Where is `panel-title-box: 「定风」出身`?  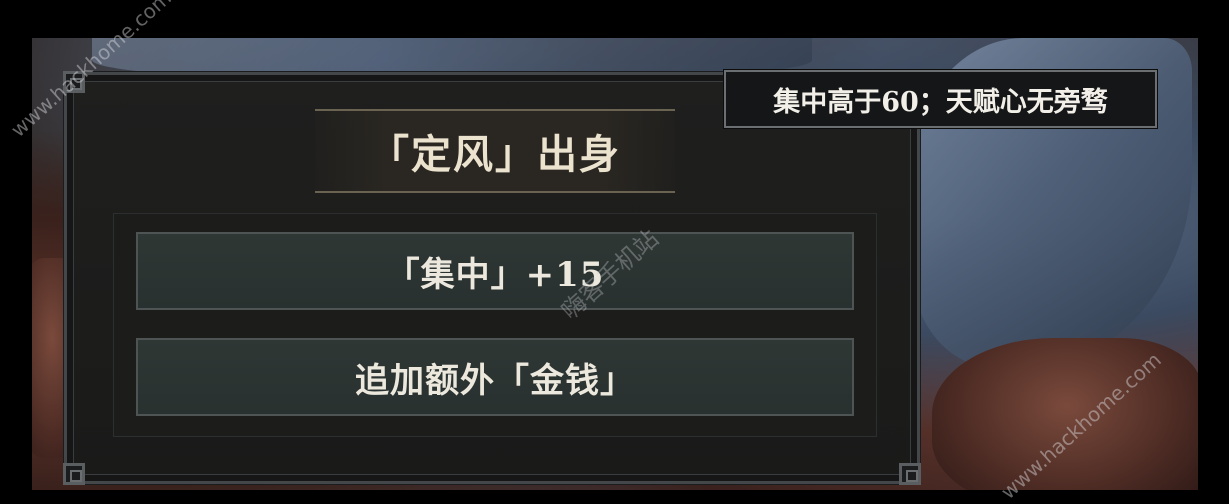 panel-title-box: 「定风」出身 is located at coordinates (495, 151).